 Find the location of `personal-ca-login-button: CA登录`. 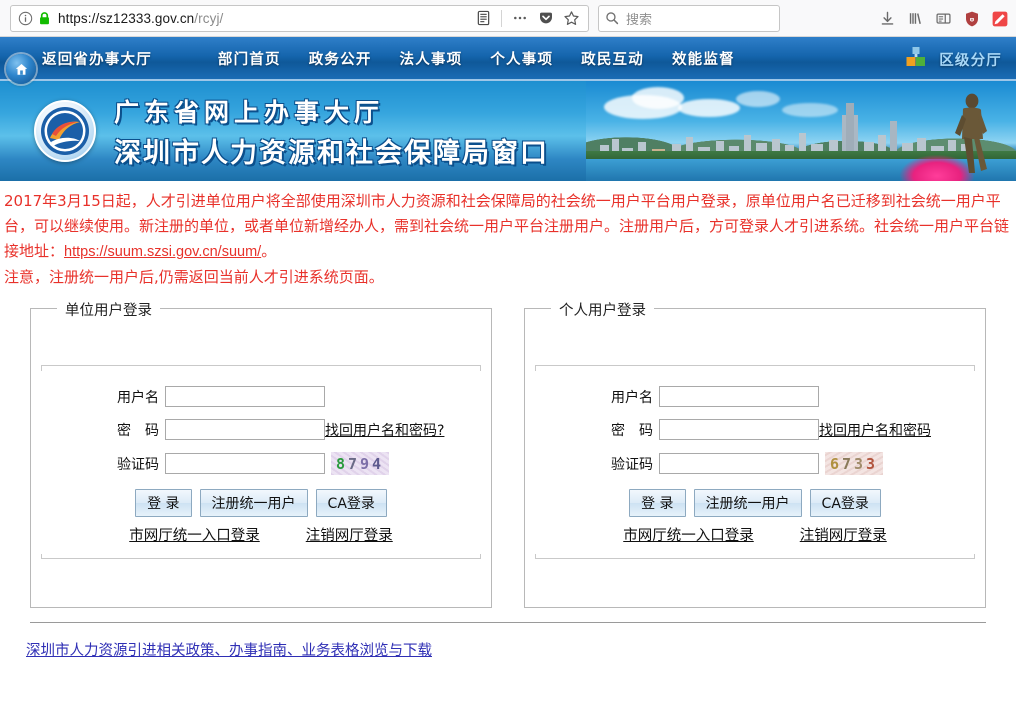

personal-ca-login-button: CA登录 is located at coordinates (845, 503).